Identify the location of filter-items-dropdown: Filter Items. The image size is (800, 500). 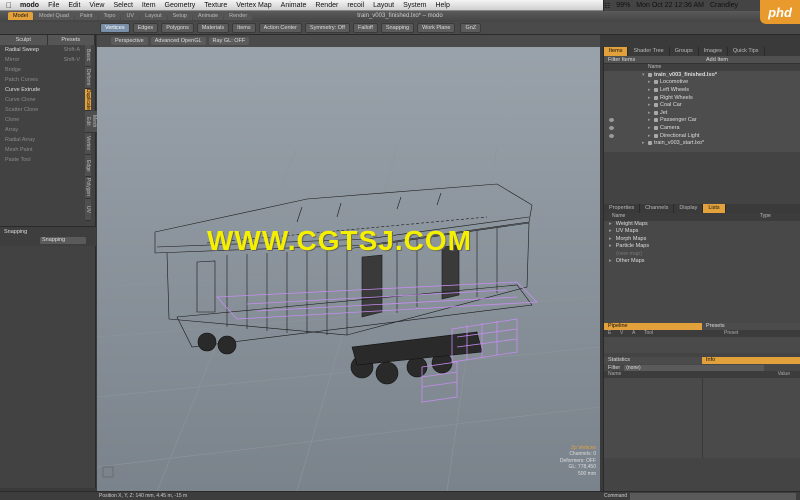
(653, 59).